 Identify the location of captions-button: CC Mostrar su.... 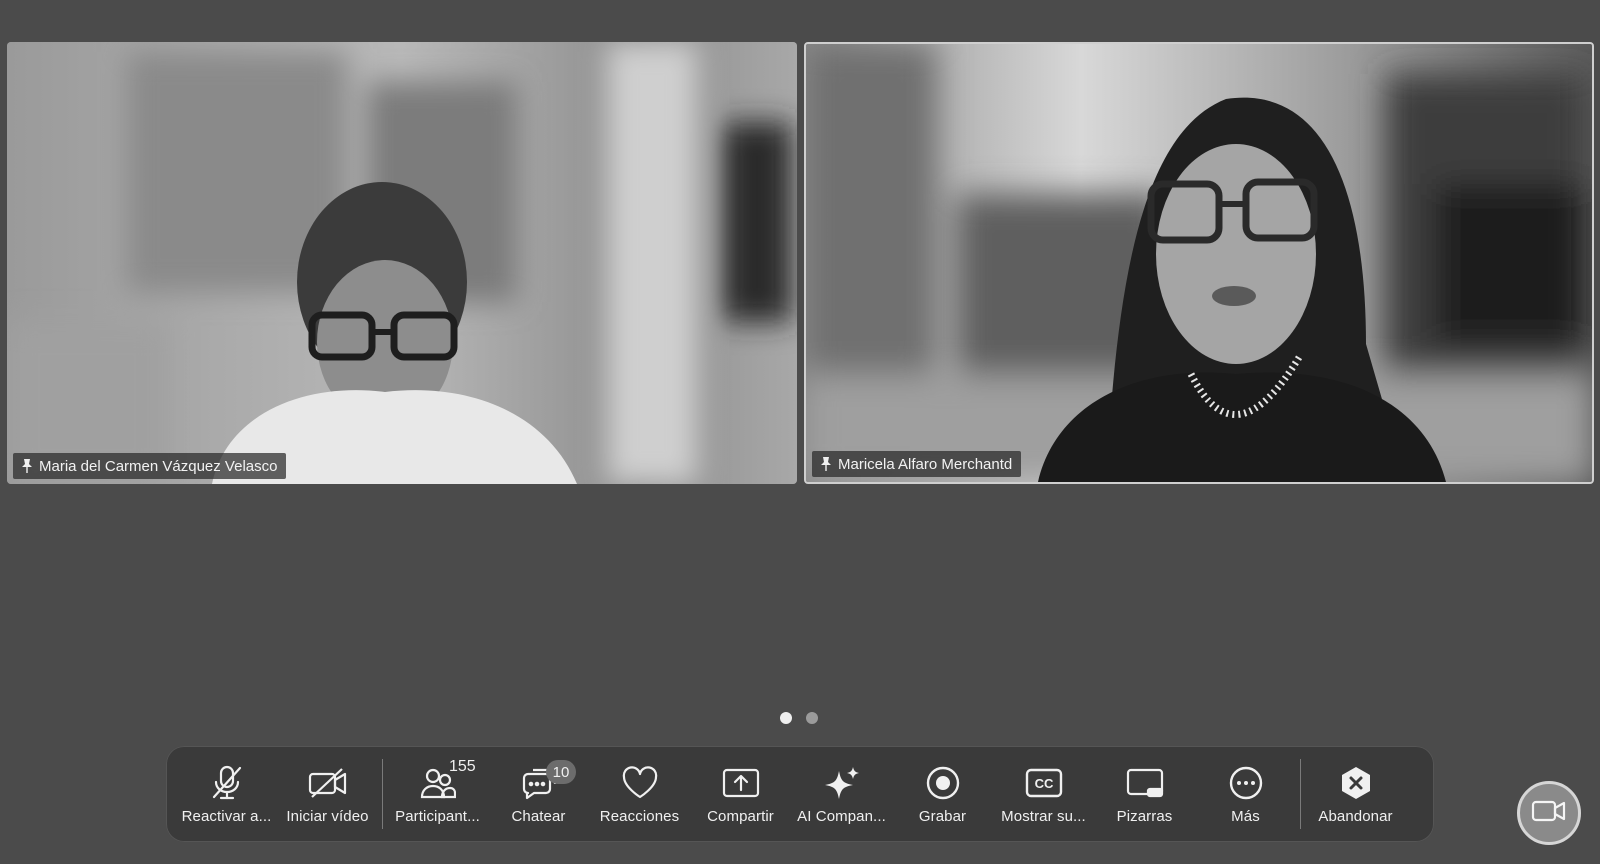
(1043, 794).